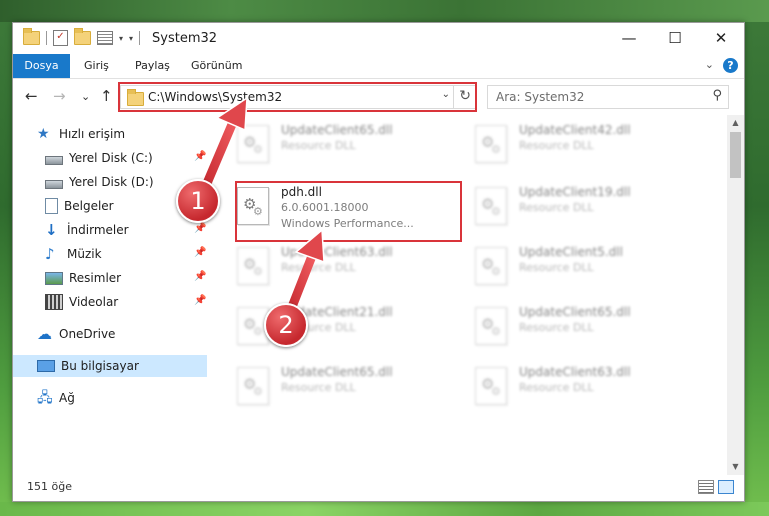 This screenshot has width=769, height=516. What do you see at coordinates (378, 488) in the screenshot?
I see `status-bar: 151 öğe` at bounding box center [378, 488].